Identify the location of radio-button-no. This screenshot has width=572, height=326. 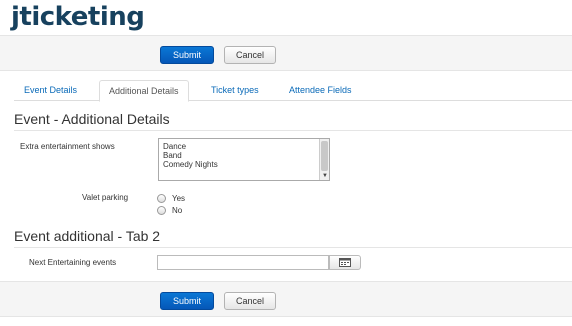
(161, 210).